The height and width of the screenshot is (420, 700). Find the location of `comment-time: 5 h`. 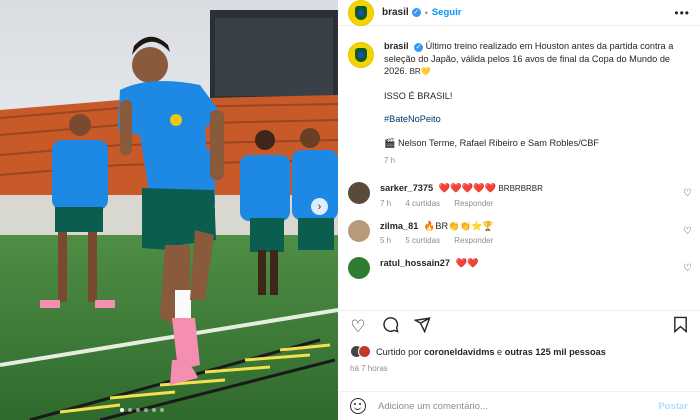

comment-time: 5 h is located at coordinates (386, 240).